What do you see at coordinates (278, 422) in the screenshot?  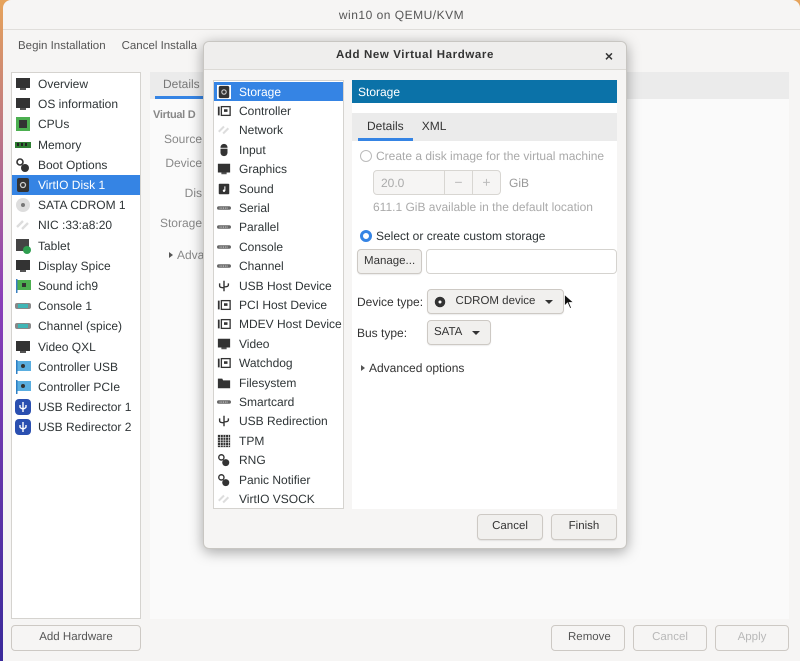 I see `device-type-item: USB Redirection` at bounding box center [278, 422].